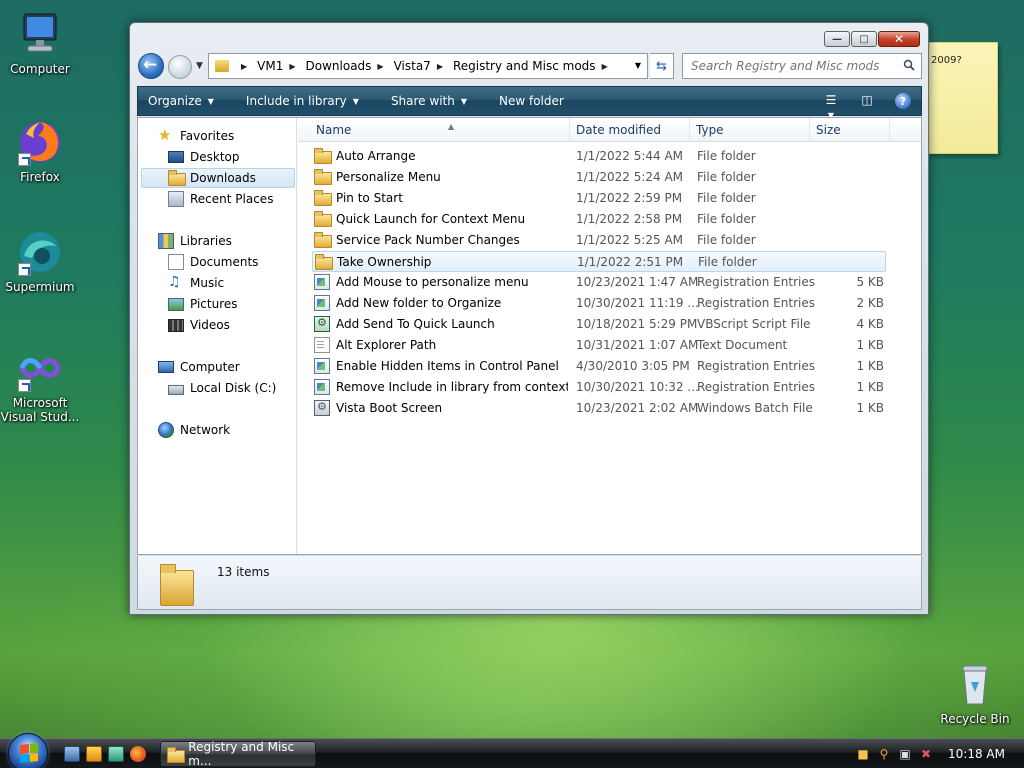 The width and height of the screenshot is (1024, 768). What do you see at coordinates (94, 754) in the screenshot?
I see `media-player-icon` at bounding box center [94, 754].